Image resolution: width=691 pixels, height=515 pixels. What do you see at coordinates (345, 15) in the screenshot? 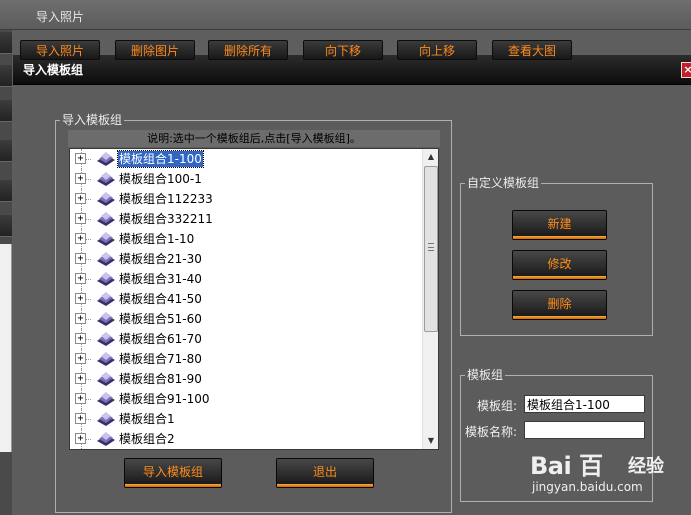
I see `background-window-titlebar: 导入照片` at bounding box center [345, 15].